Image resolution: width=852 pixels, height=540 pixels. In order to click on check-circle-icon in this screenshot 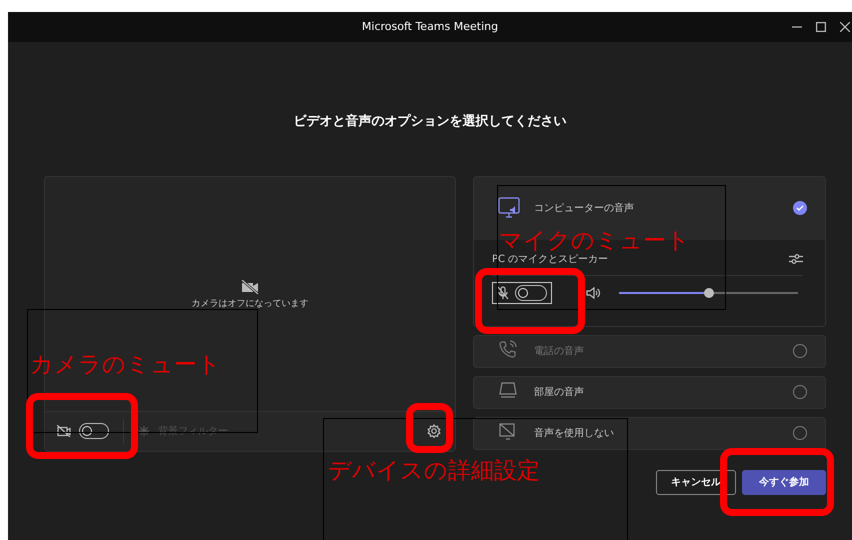, I will do `click(800, 208)`.